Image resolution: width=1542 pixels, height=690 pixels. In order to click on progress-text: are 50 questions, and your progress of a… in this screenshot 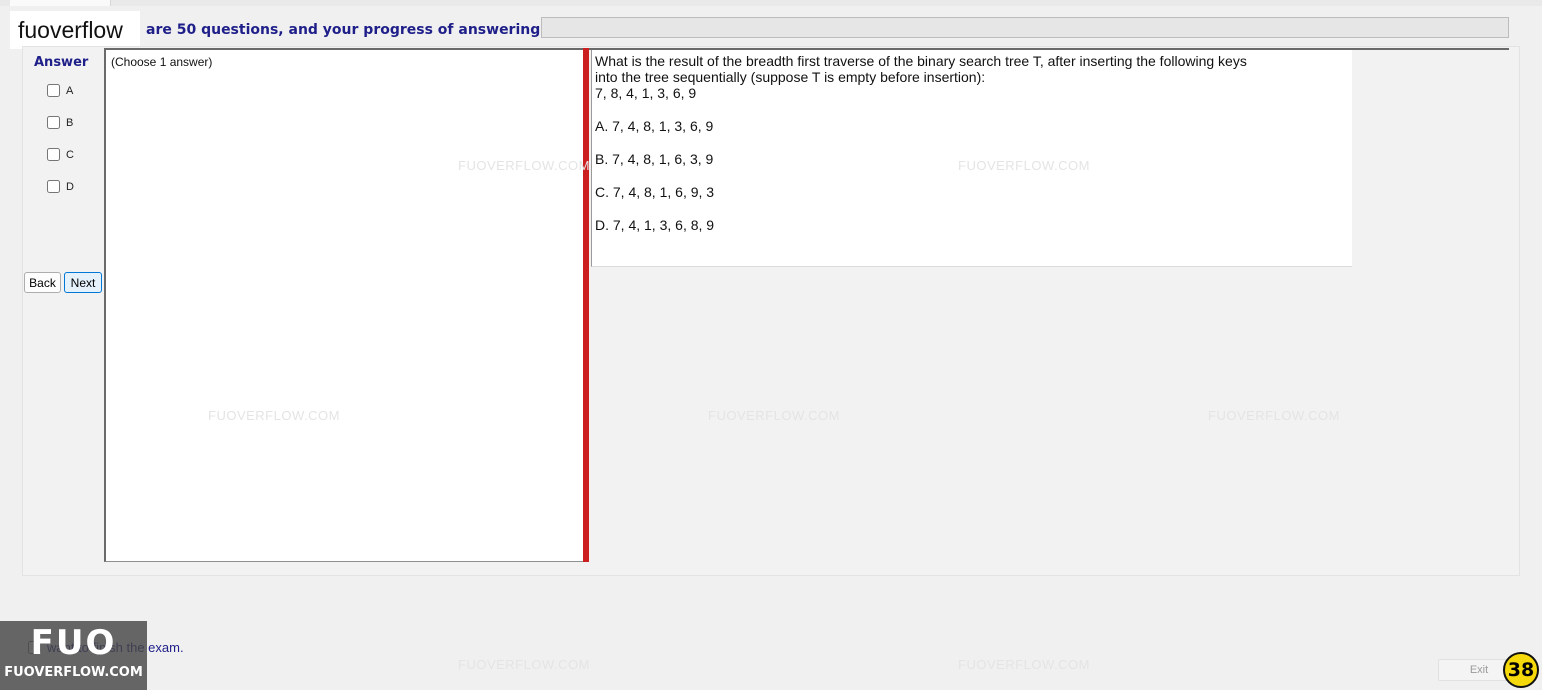, I will do `click(352, 30)`.